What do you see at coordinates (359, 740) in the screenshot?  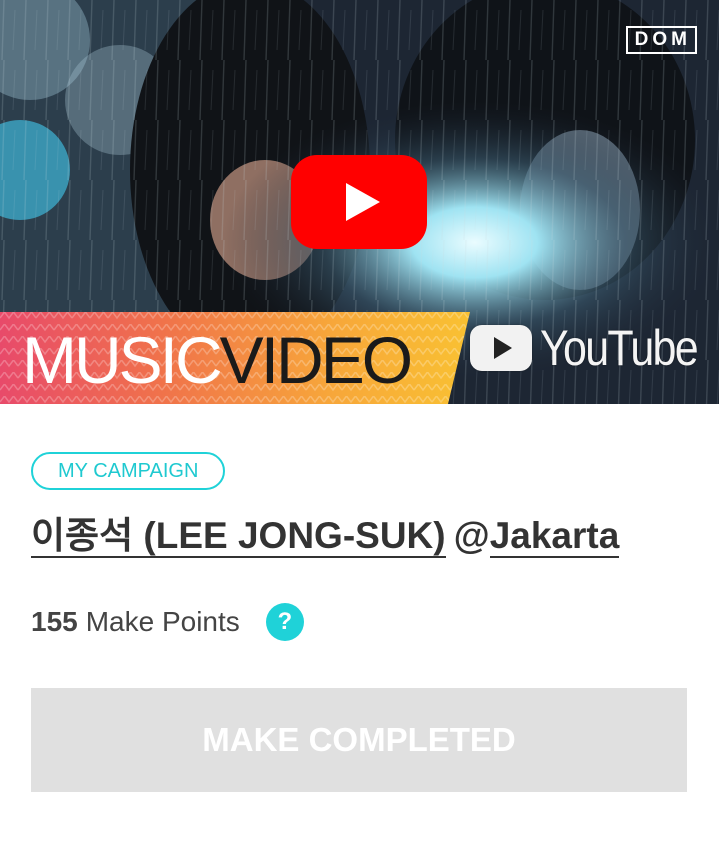 I see `make-completed-button: MAKE COMPLETED` at bounding box center [359, 740].